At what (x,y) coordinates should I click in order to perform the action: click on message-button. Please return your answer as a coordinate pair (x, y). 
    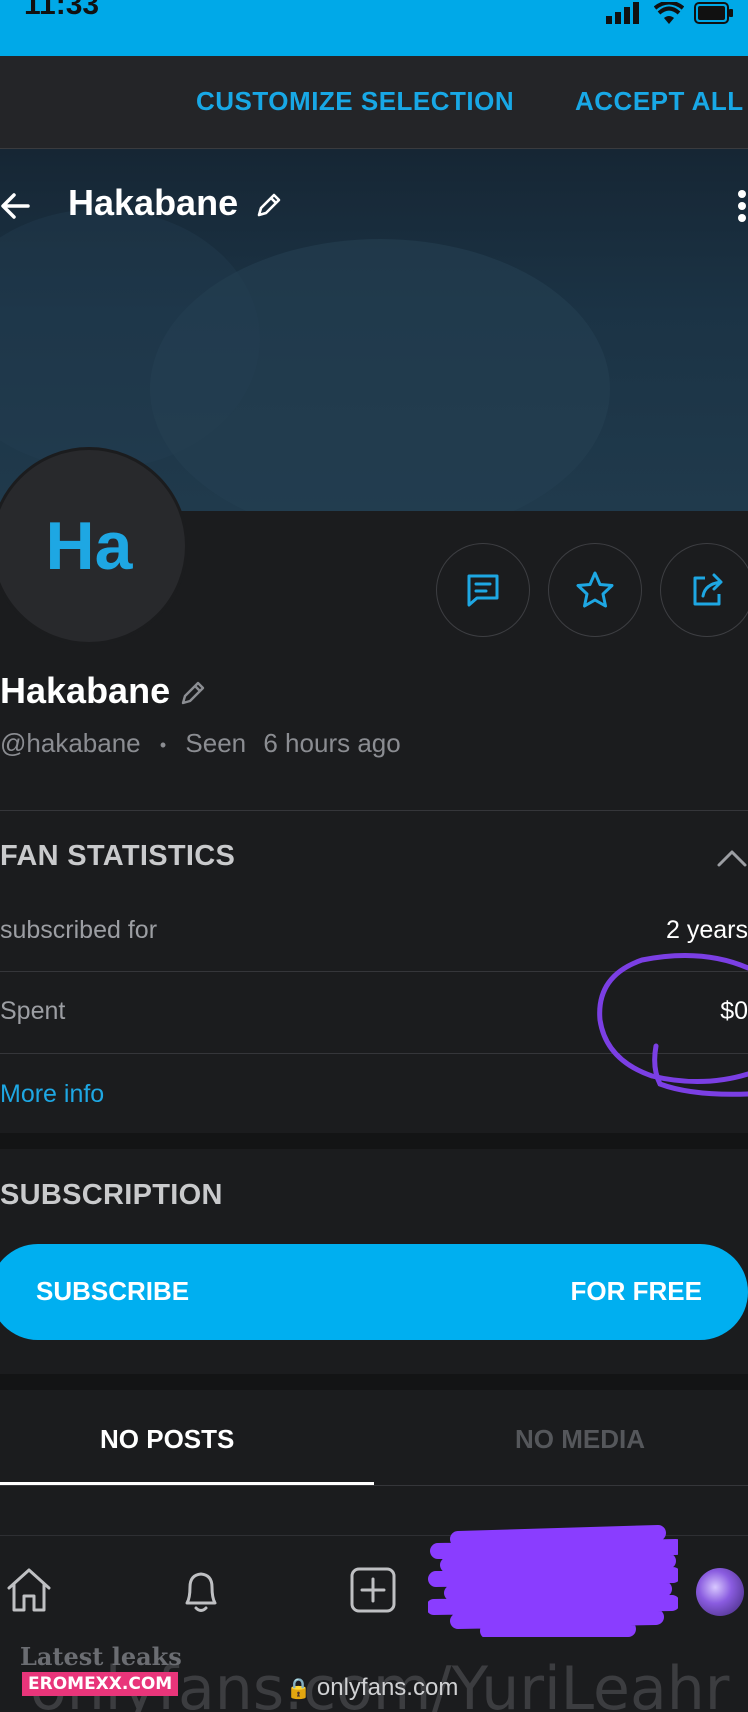
    Looking at the image, I should click on (483, 590).